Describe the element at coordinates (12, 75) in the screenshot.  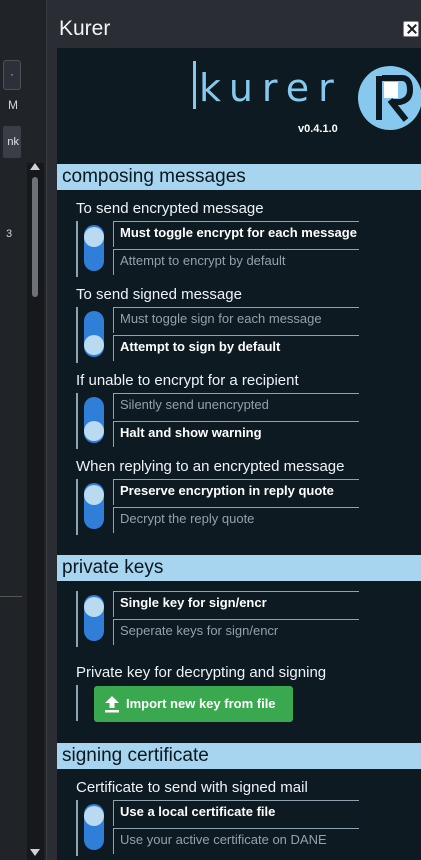
I see `background-button: ·` at that location.